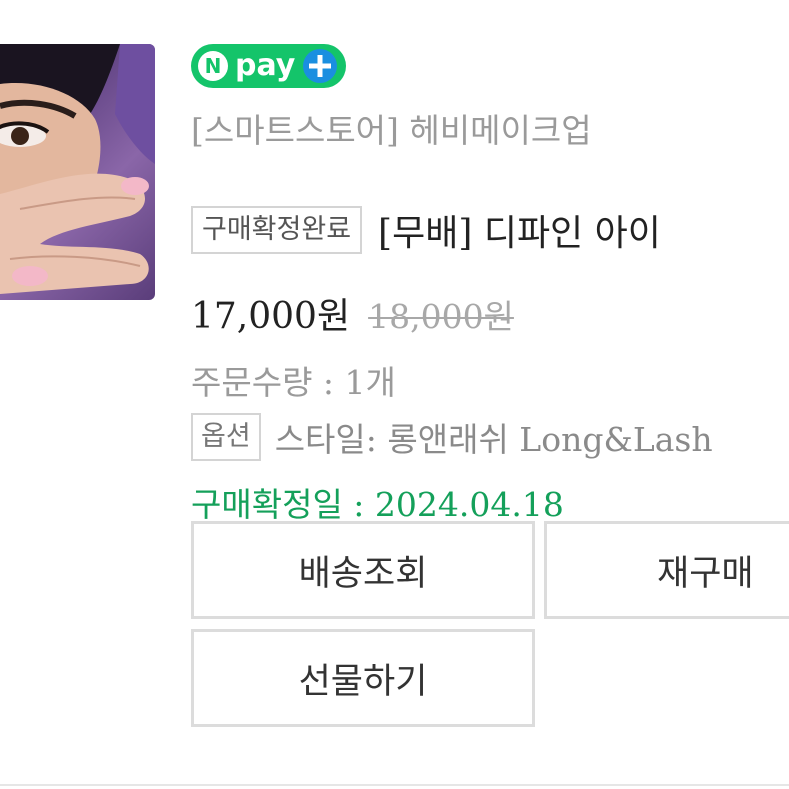  I want to click on product-name: [무배] 디파인 아이, so click(519, 230).